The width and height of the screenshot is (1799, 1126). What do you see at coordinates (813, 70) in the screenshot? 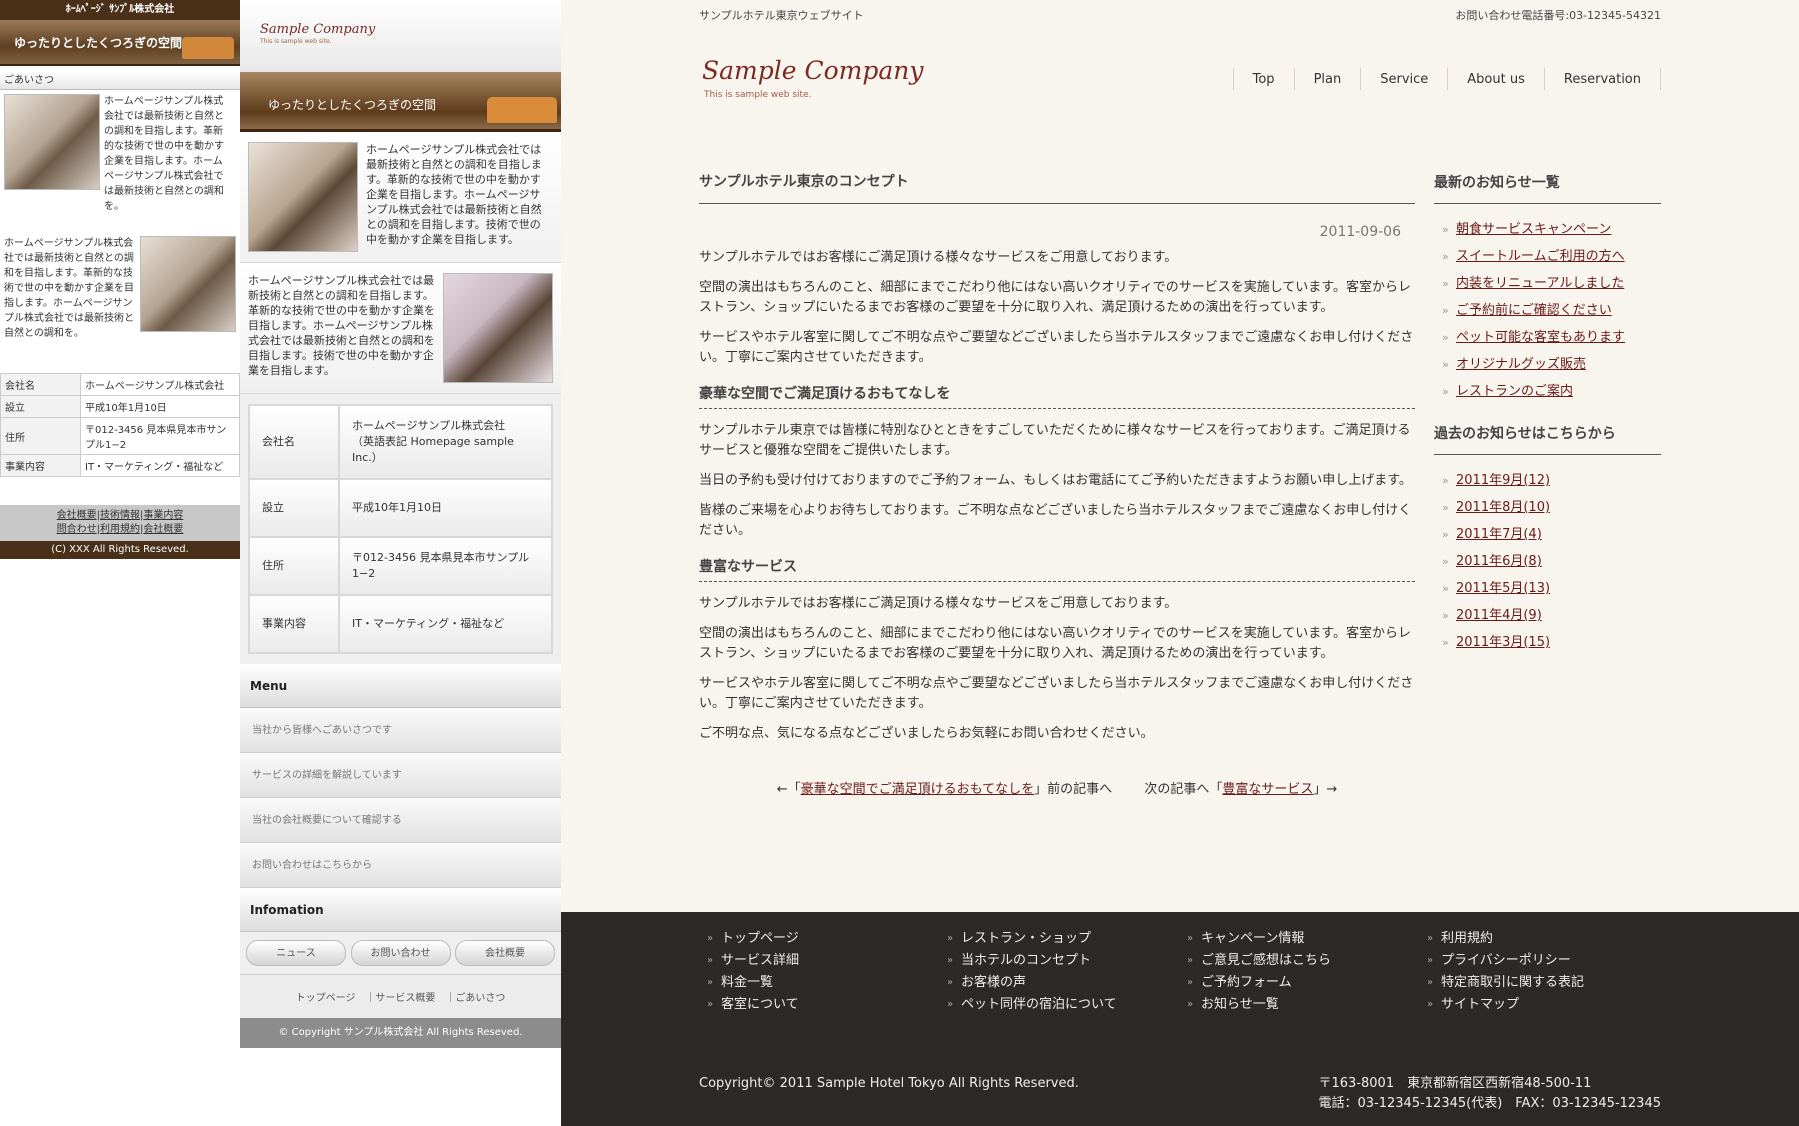
I see `site-logo: Sample Company` at bounding box center [813, 70].